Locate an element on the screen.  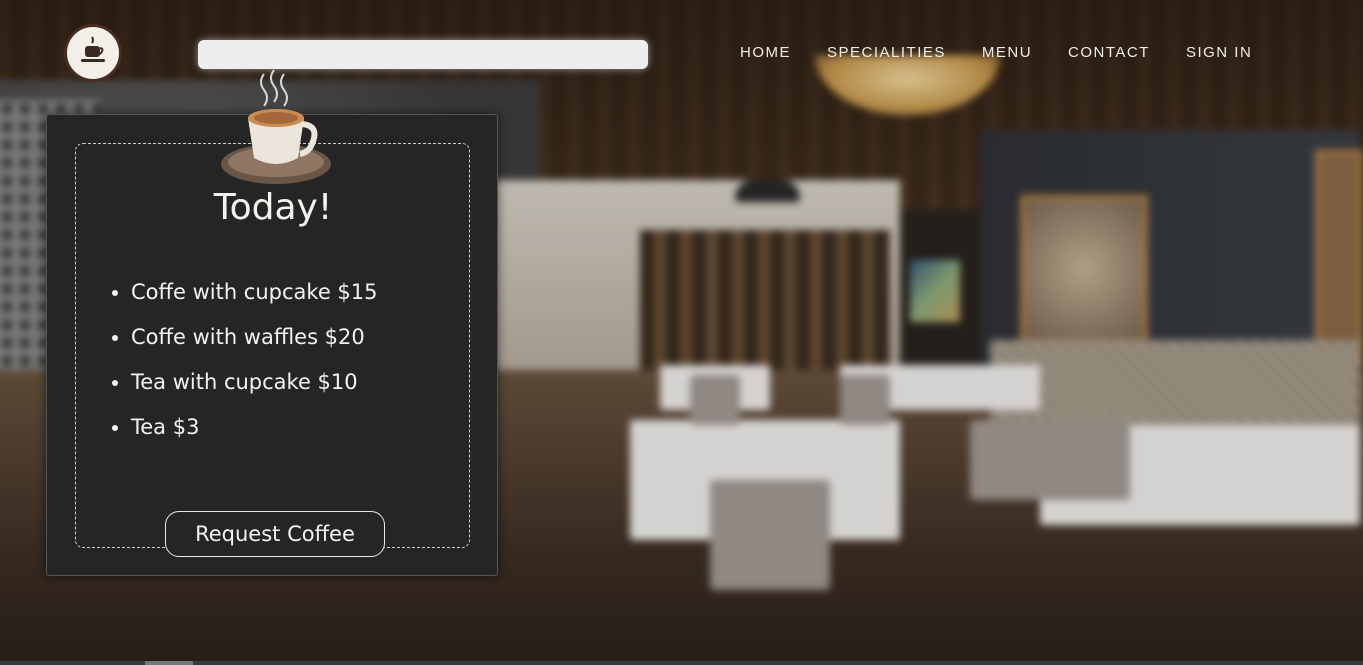
list-item: Coffe with cupcake $15 is located at coordinates (254, 297).